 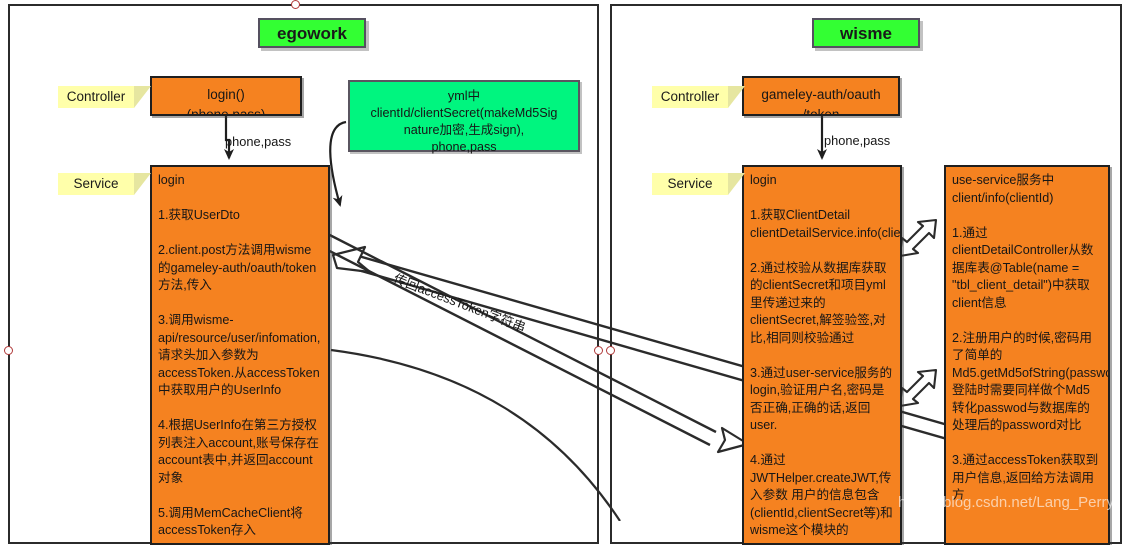 What do you see at coordinates (338, 163) in the screenshot?
I see `connector-yml-to-service` at bounding box center [338, 163].